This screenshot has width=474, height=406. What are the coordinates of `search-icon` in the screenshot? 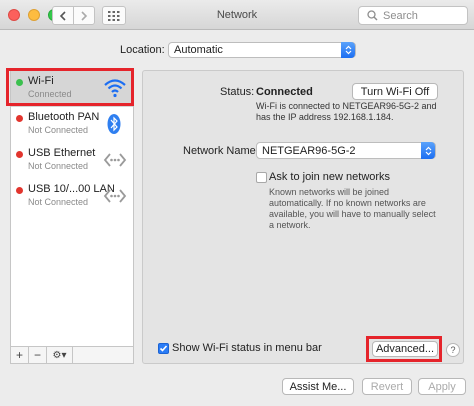 It's located at (372, 17).